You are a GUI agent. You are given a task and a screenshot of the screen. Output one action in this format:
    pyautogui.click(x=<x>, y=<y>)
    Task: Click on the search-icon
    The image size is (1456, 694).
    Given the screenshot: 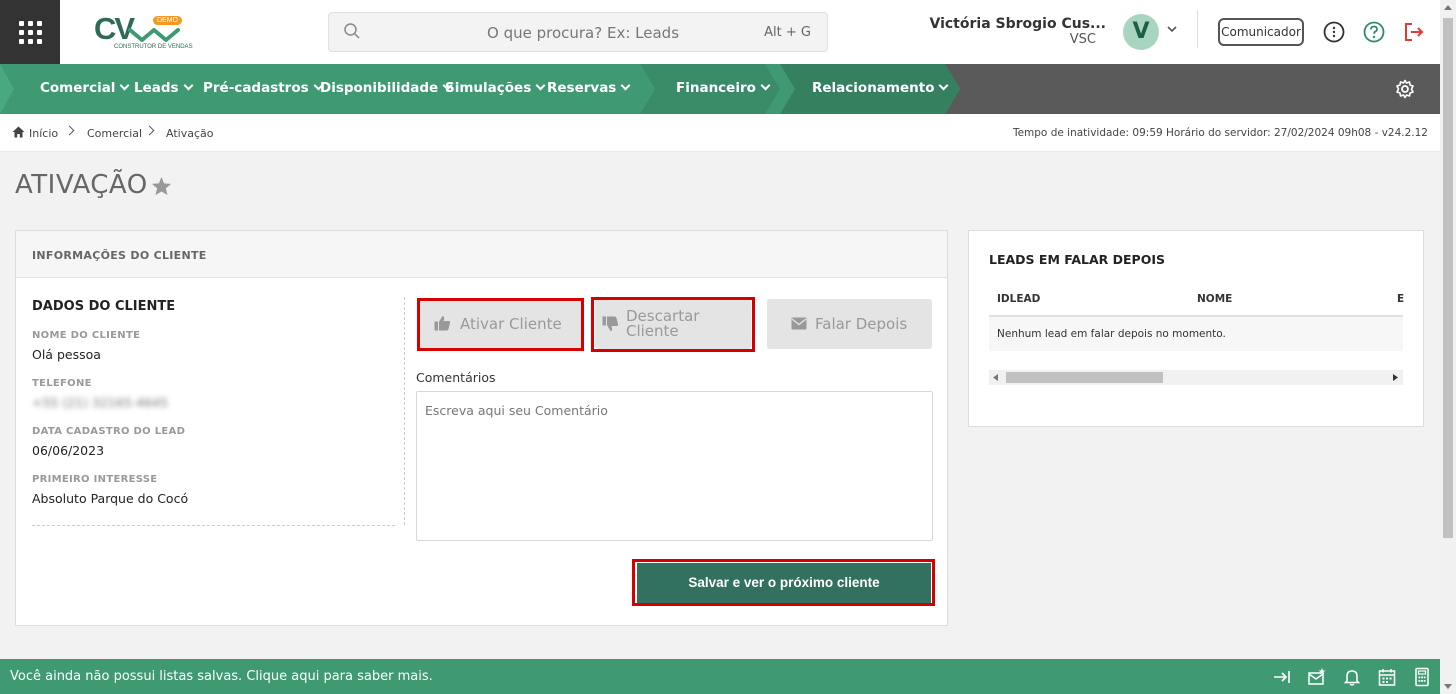 What is the action you would take?
    pyautogui.click(x=352, y=31)
    